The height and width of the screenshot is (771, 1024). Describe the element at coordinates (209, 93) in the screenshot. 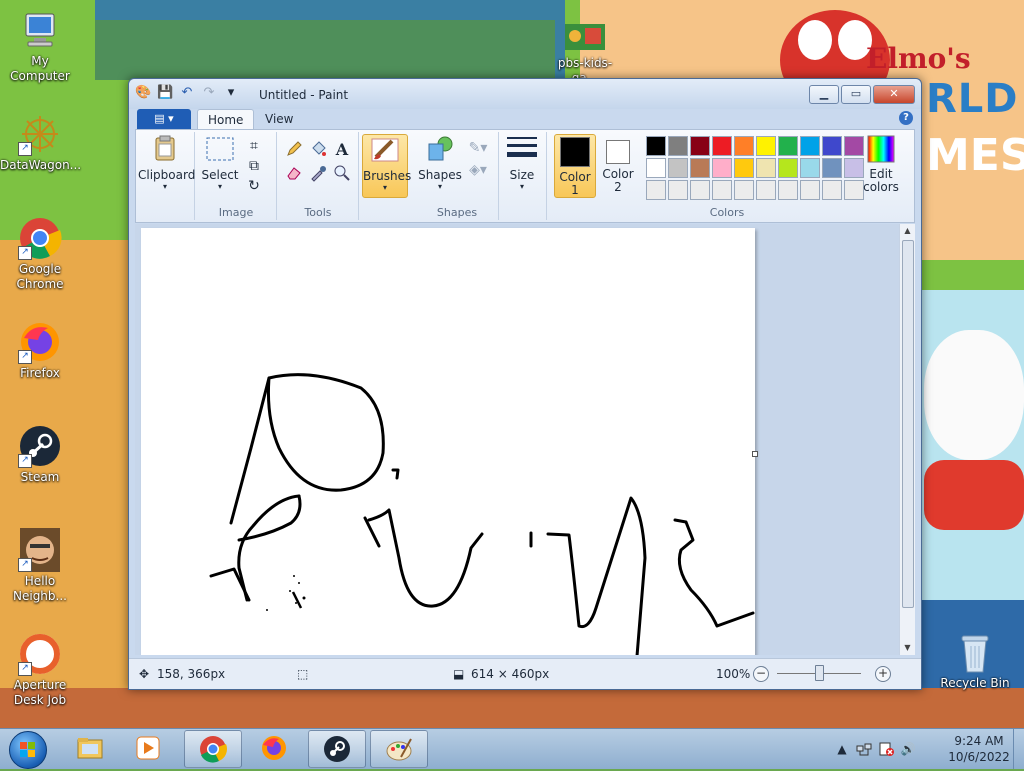

I see `redo-icon: ↷` at that location.